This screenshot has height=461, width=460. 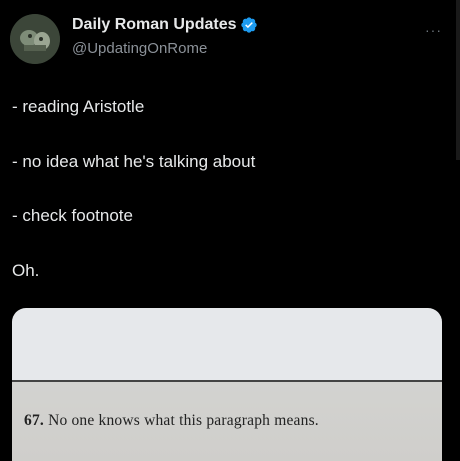 I want to click on tweet-line-3: - check footnote, so click(x=72, y=215).